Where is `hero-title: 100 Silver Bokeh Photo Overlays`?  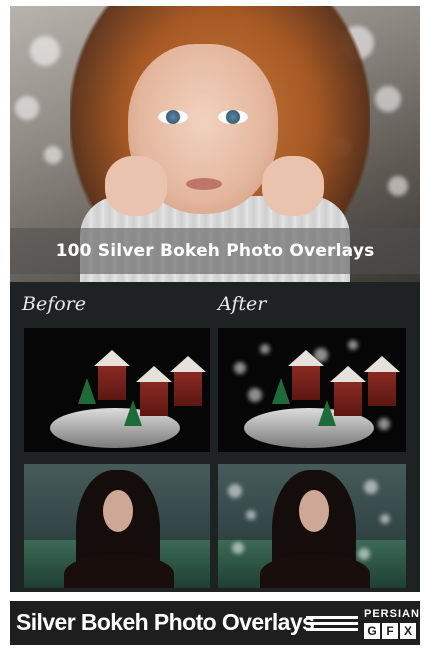 hero-title: 100 Silver Bokeh Photo Overlays is located at coordinates (215, 251).